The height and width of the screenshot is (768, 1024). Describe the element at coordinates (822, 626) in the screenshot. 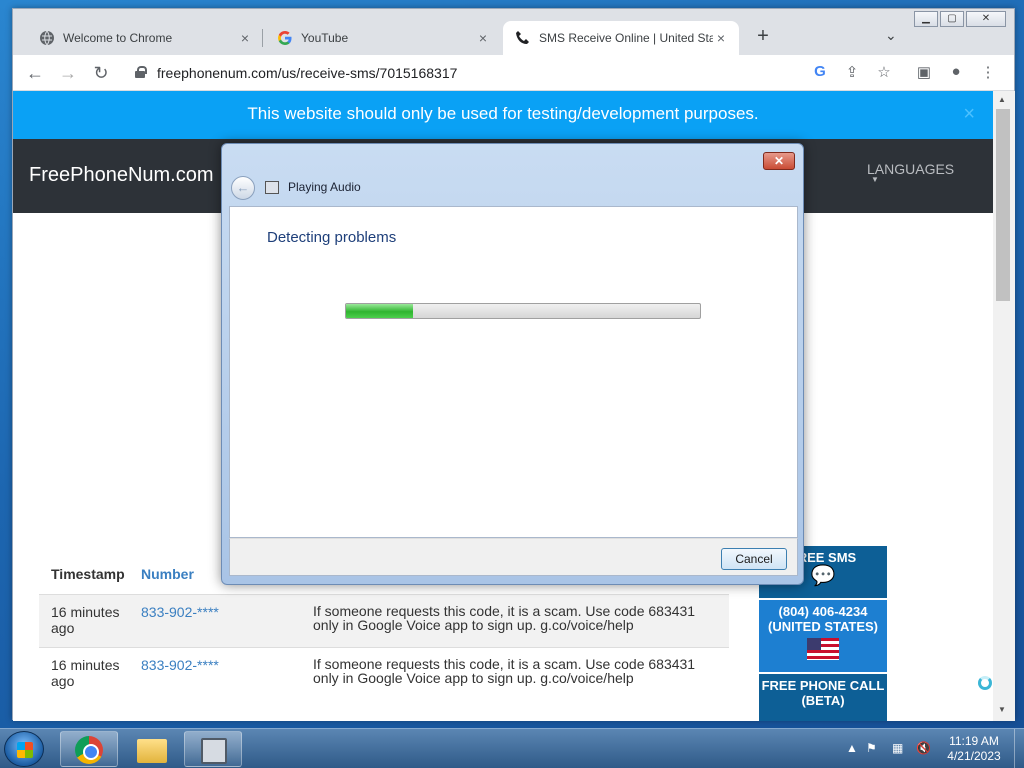

I see `ad-country: (UNITED STATES)` at that location.